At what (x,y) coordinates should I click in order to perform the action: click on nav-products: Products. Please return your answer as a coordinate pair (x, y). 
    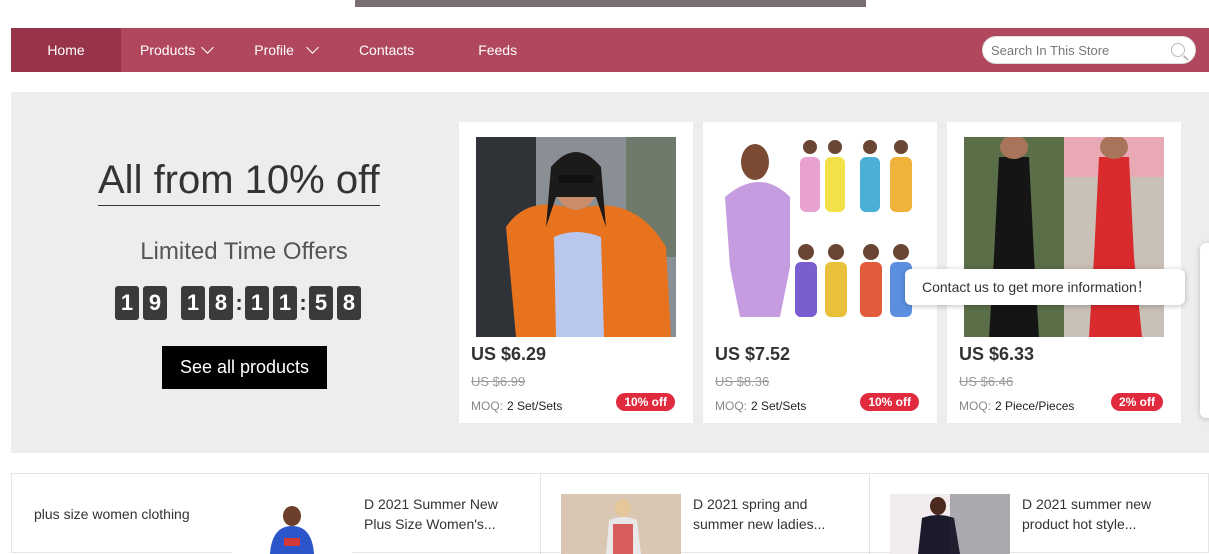
    Looking at the image, I should click on (177, 50).